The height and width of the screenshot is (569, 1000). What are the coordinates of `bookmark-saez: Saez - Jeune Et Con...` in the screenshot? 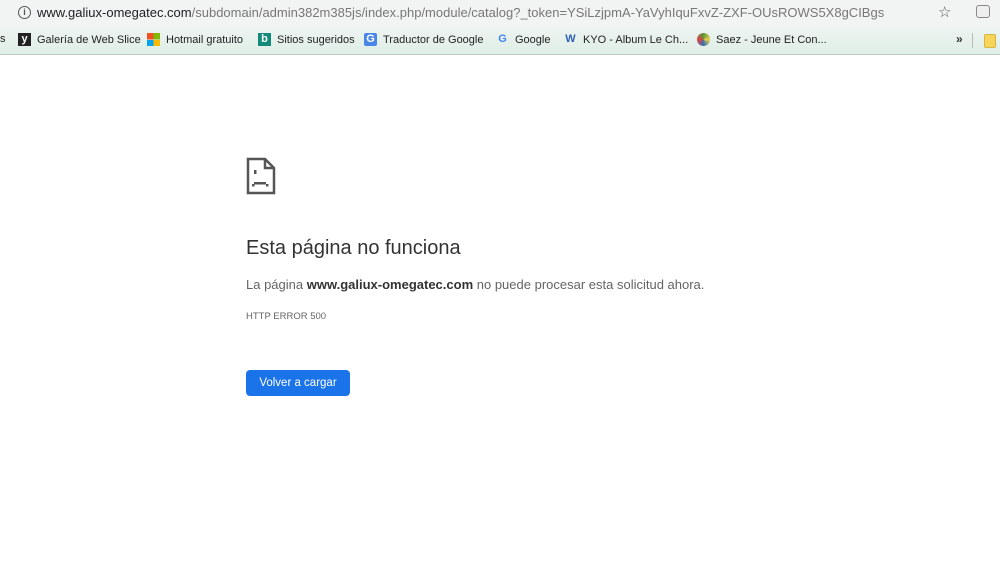 It's located at (762, 39).